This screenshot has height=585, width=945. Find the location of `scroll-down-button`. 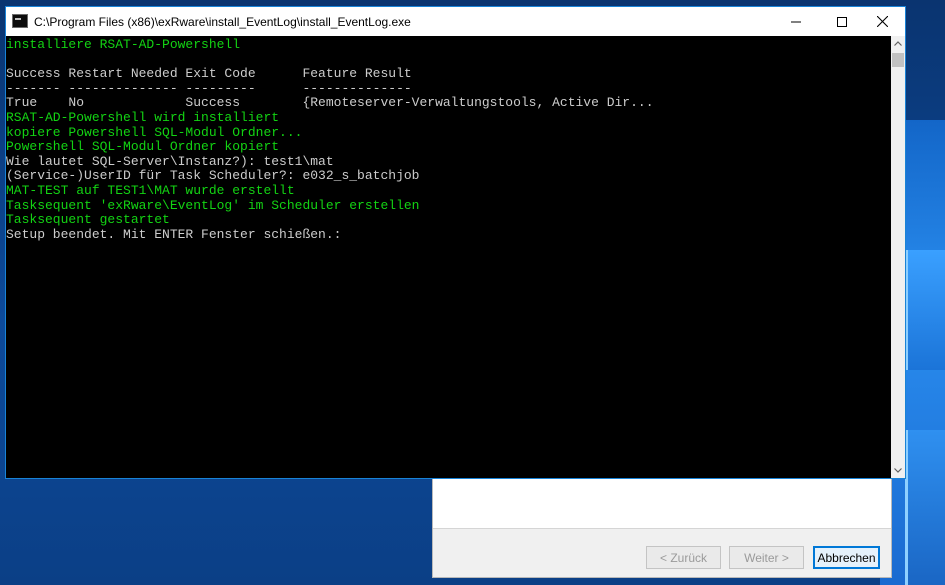

scroll-down-button is located at coordinates (898, 470).